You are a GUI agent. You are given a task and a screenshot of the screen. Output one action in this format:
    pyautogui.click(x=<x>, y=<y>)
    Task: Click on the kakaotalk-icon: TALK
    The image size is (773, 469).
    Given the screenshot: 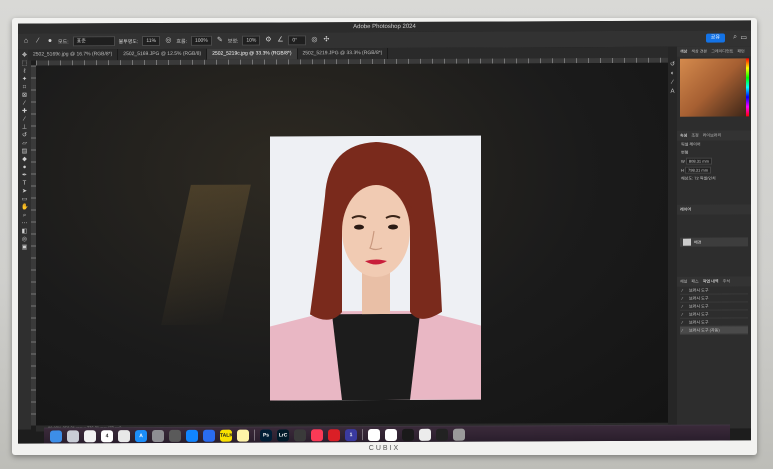 What is the action you would take?
    pyautogui.click(x=226, y=435)
    